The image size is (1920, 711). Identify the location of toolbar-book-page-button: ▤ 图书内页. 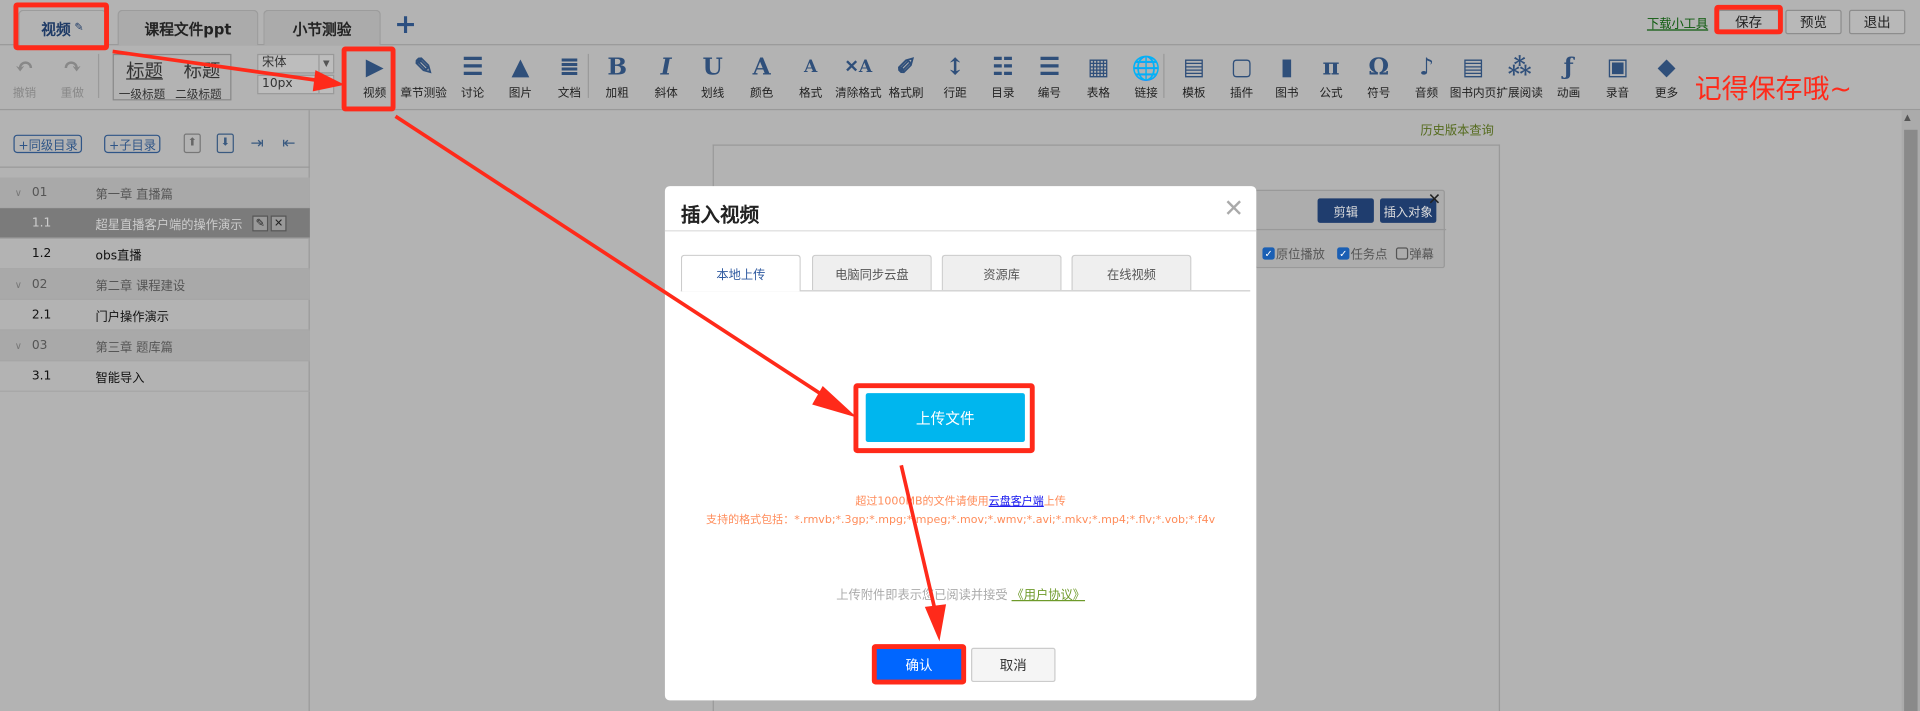
(1473, 78).